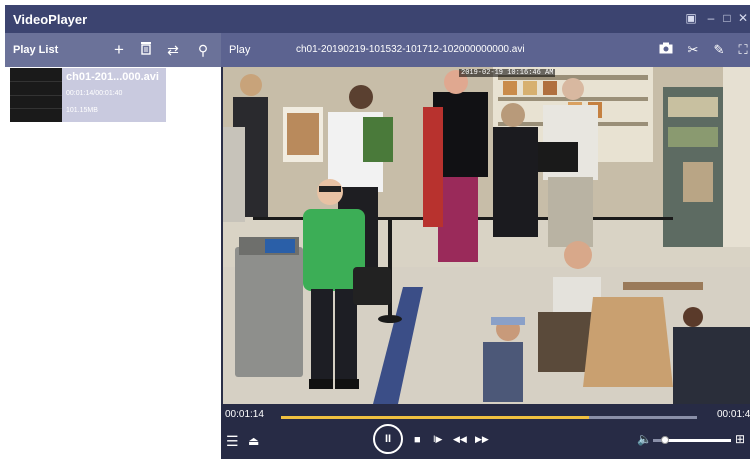  Describe the element at coordinates (36, 50) in the screenshot. I see `playlist-title: Play List` at that location.